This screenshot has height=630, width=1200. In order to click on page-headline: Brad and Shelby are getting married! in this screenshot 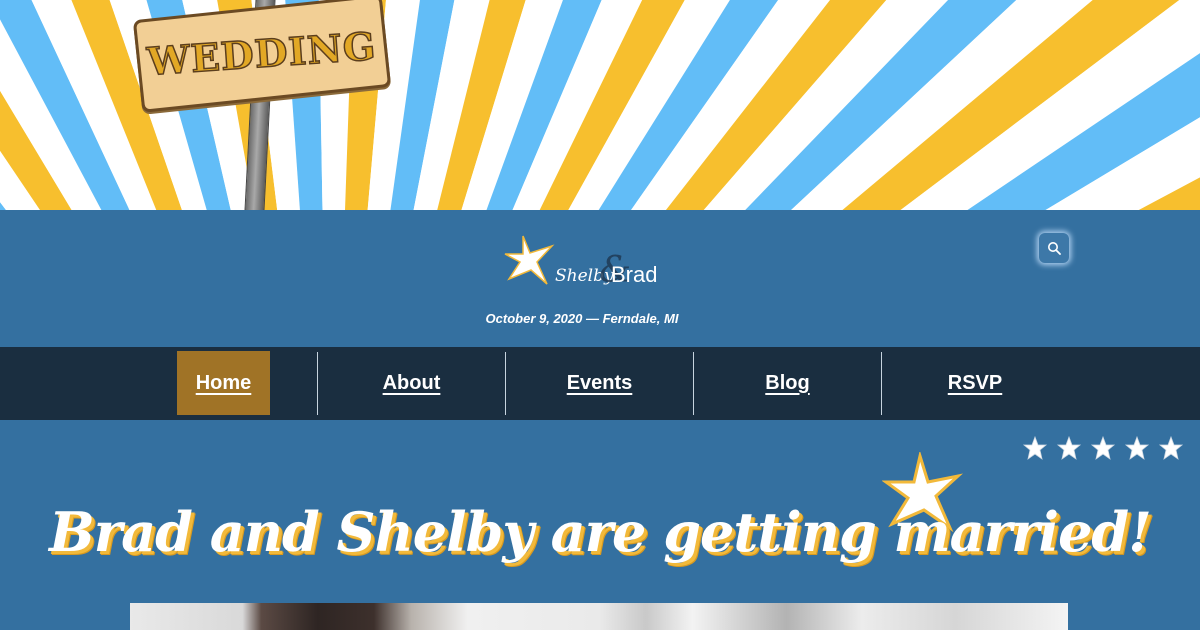, I will do `click(600, 532)`.